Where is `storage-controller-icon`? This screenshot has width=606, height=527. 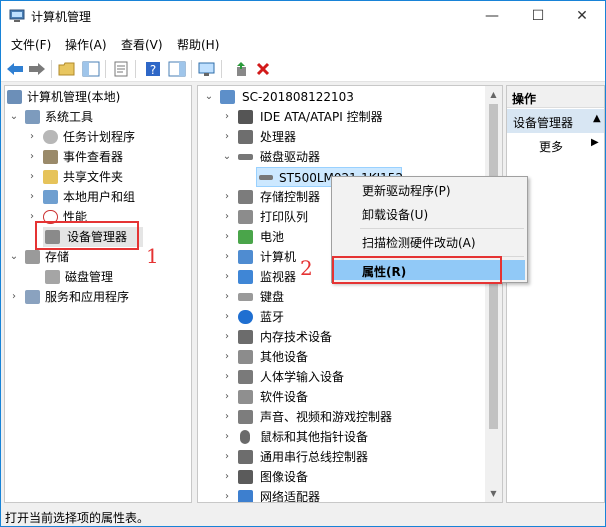
storage-controller-icon is located at coordinates (245, 197).